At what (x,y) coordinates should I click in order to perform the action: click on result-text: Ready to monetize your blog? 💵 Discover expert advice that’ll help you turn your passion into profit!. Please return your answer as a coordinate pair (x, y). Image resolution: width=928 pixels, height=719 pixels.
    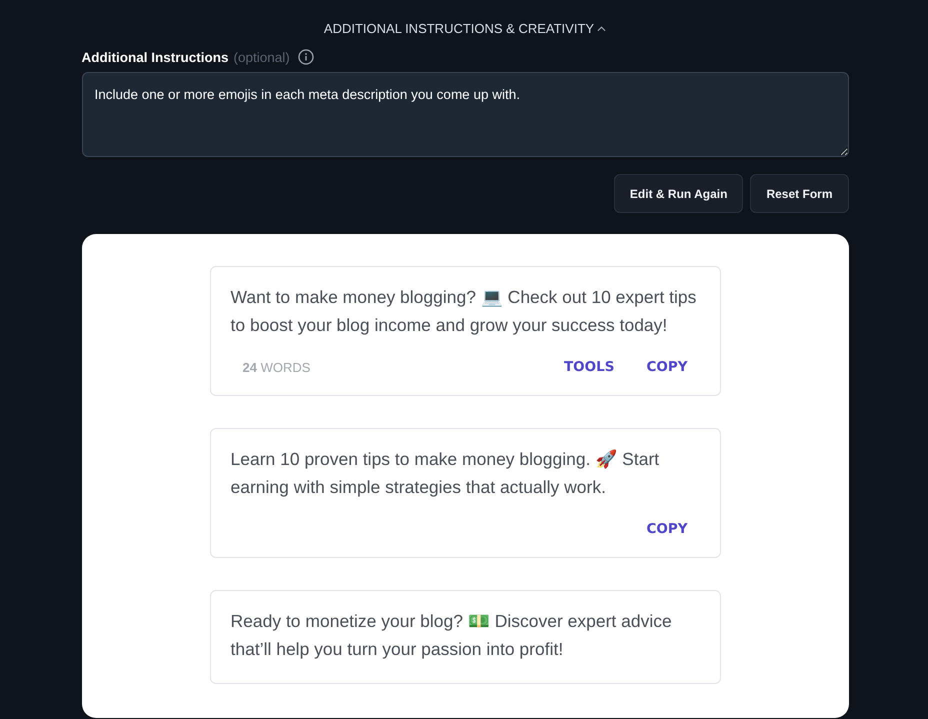
    Looking at the image, I should click on (451, 635).